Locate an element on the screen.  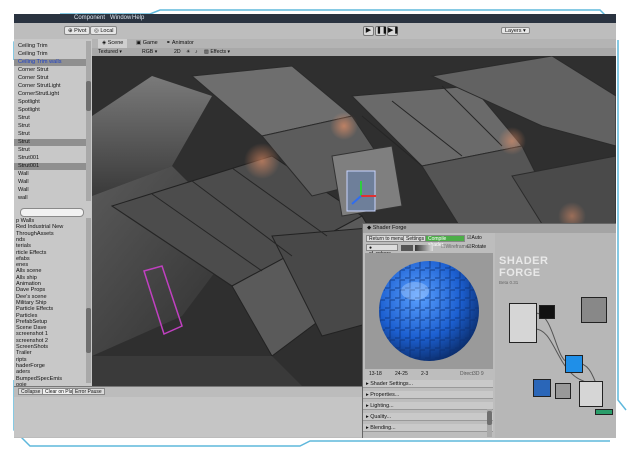
main-toolbar: ⊕ Pivot ◎ Local ▶ ❚❚ ▶❚ Layers ▾ is located at coordinates (315, 31).